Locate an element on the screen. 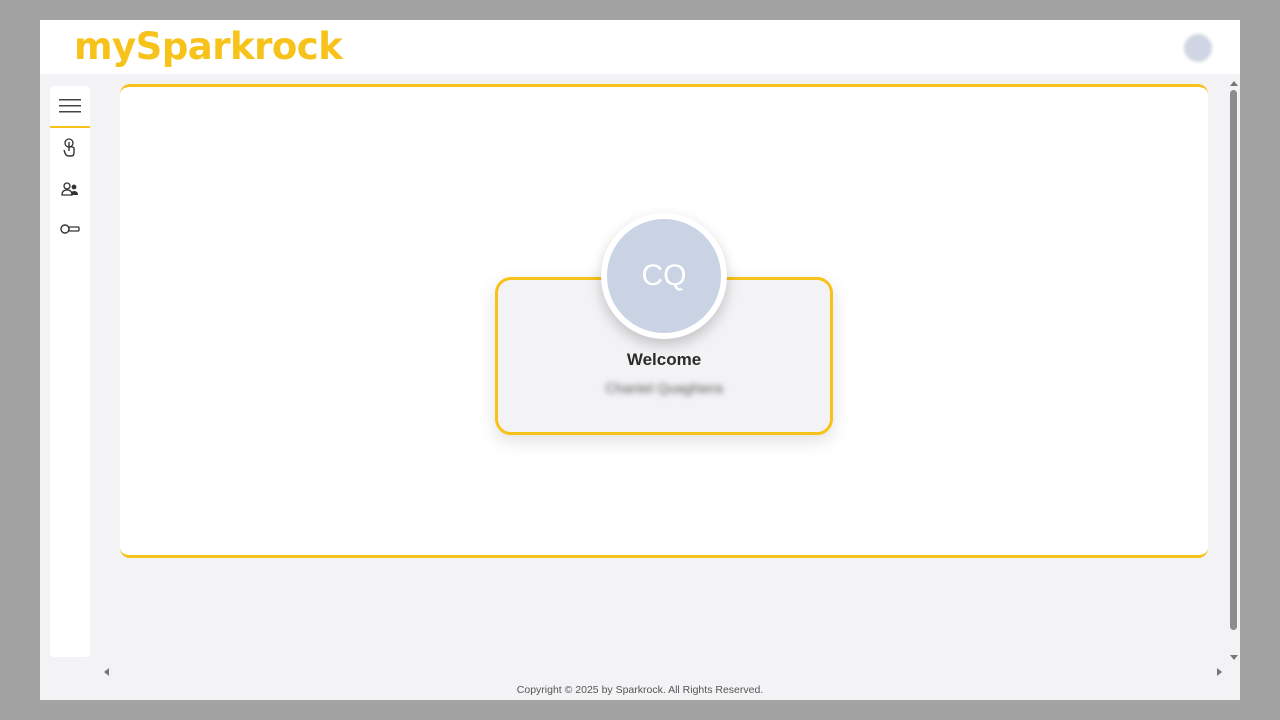 This screenshot has height=720, width=1280. user-name: Chantel Quaghiera is located at coordinates (664, 388).